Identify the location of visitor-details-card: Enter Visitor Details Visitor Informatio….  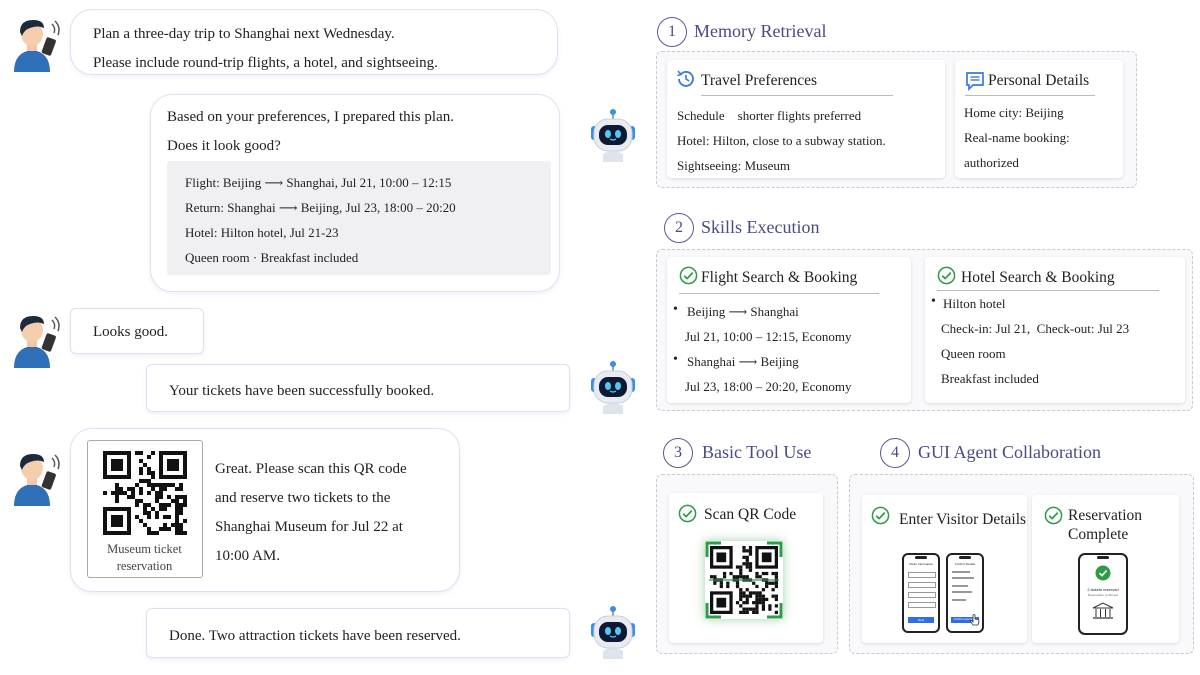
(944, 569).